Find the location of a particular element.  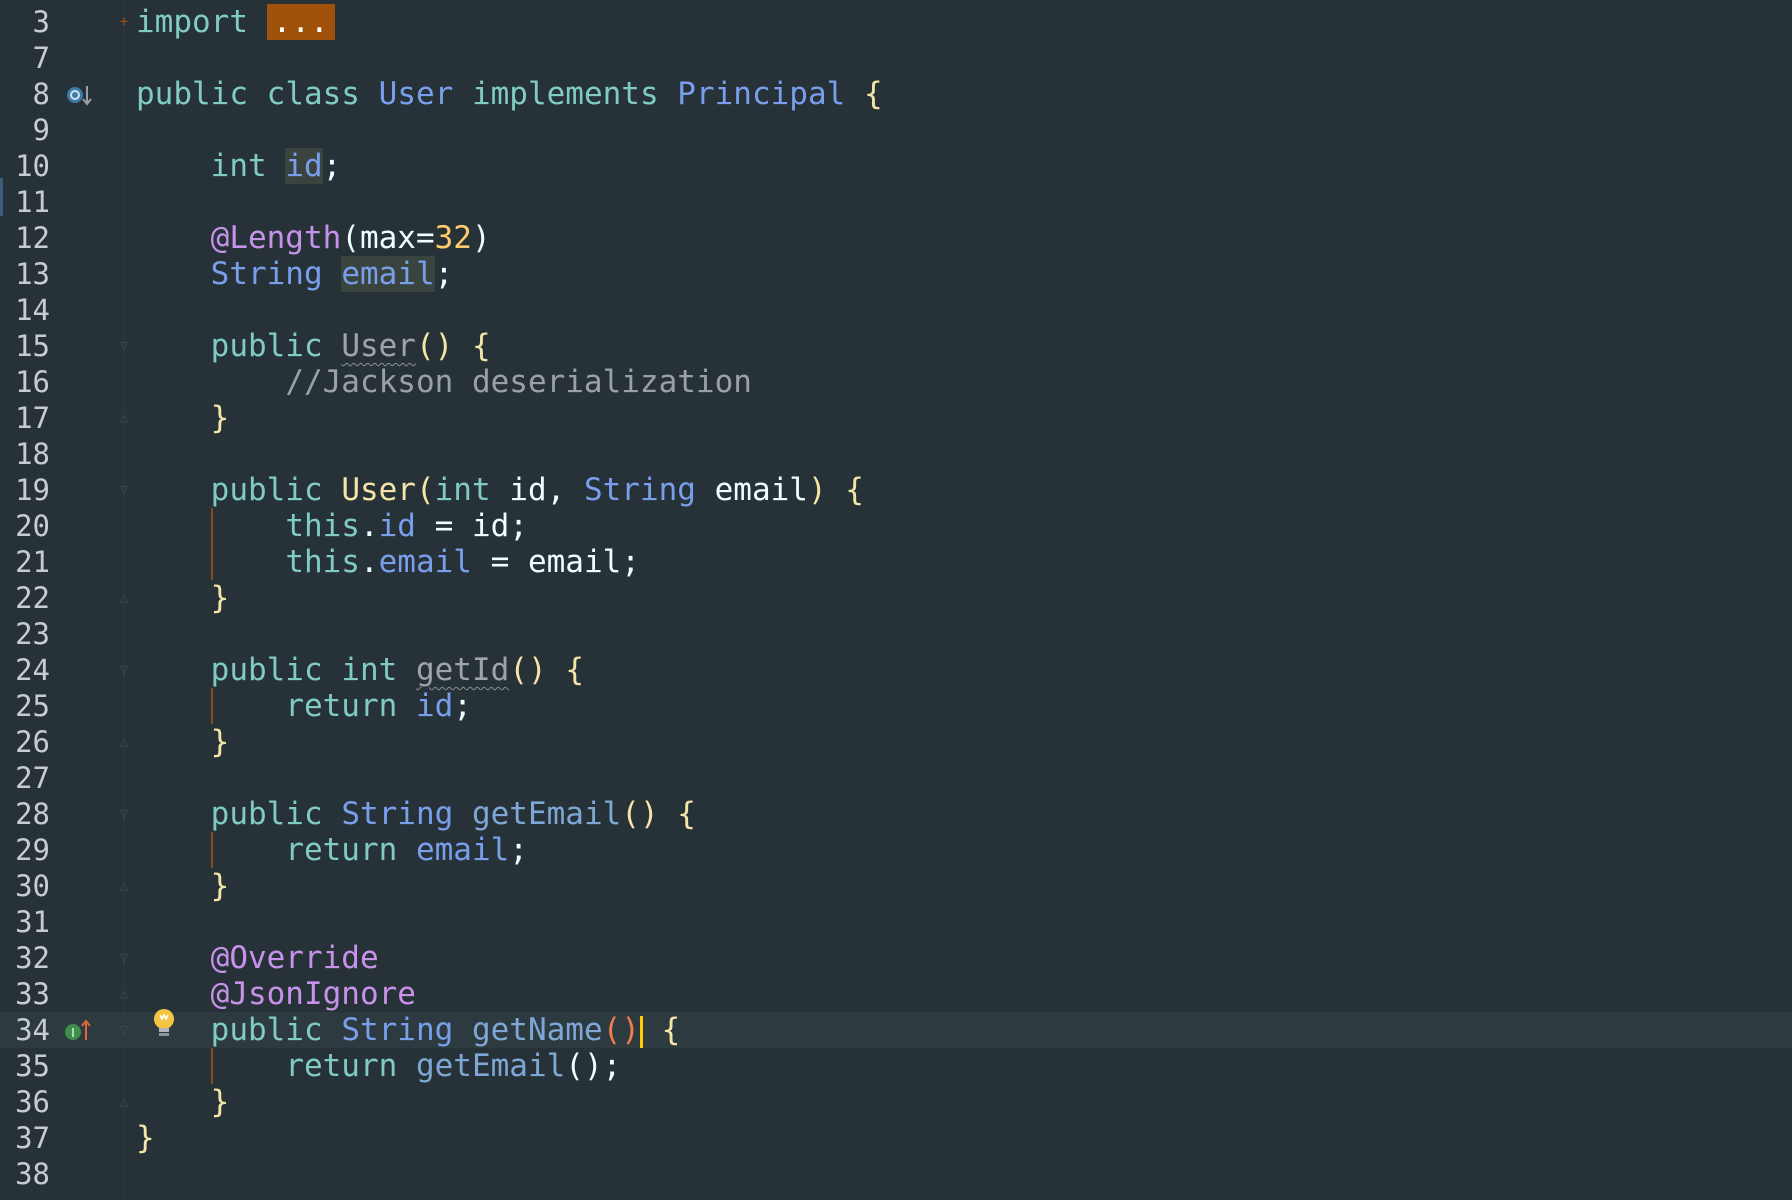

code-line: 12 @Length(max=32) is located at coordinates (896, 238).